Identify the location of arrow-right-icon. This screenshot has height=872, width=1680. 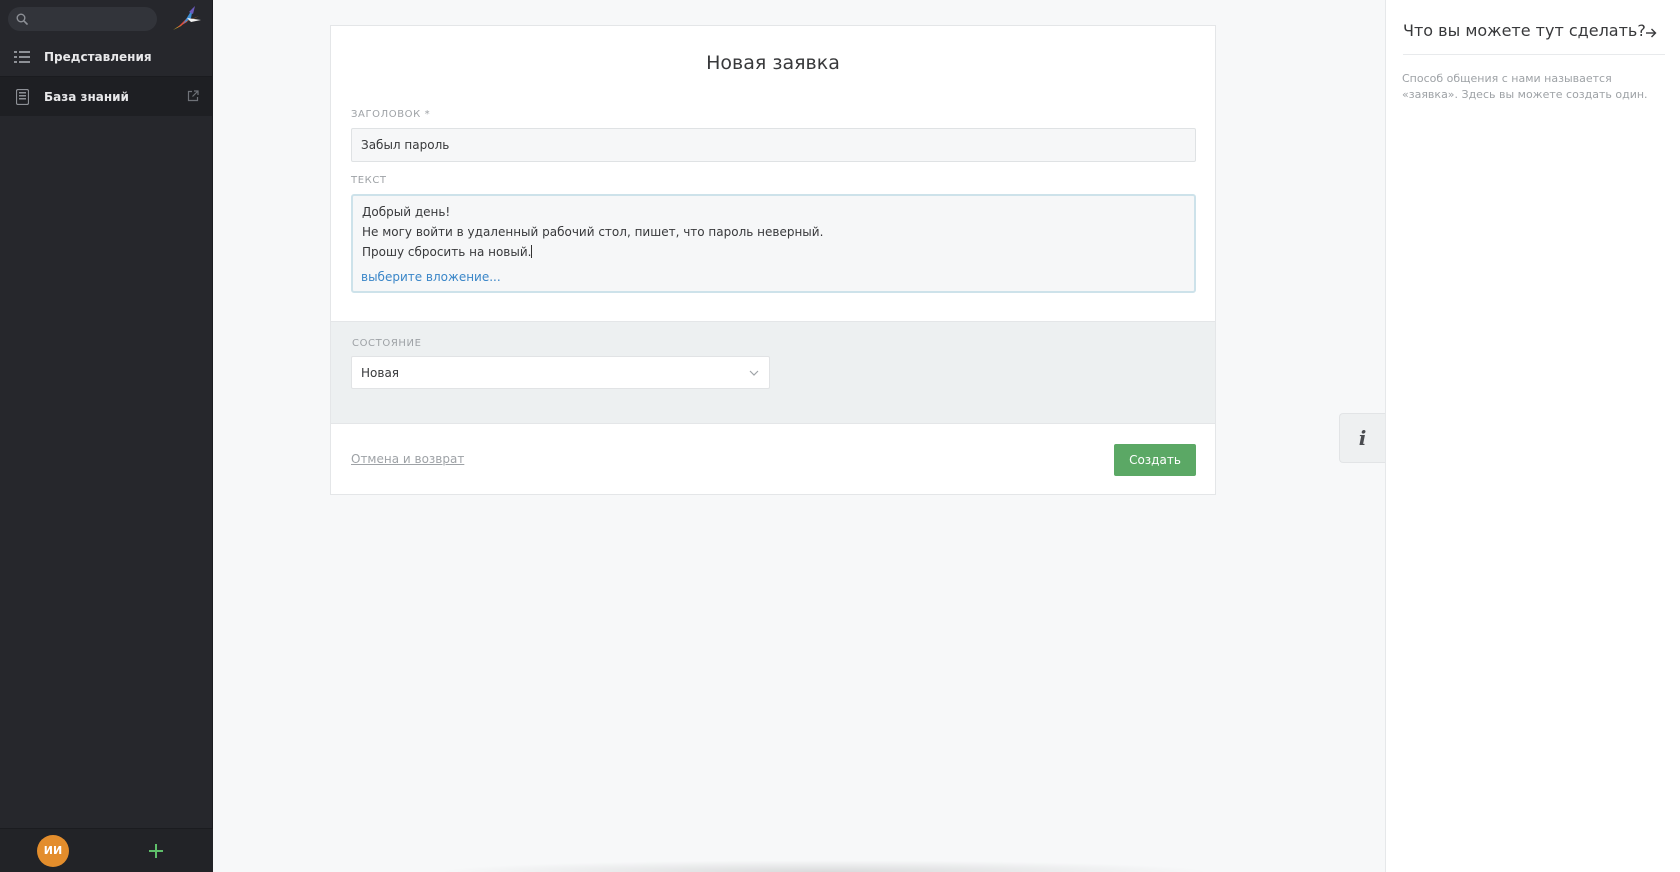
(1651, 33).